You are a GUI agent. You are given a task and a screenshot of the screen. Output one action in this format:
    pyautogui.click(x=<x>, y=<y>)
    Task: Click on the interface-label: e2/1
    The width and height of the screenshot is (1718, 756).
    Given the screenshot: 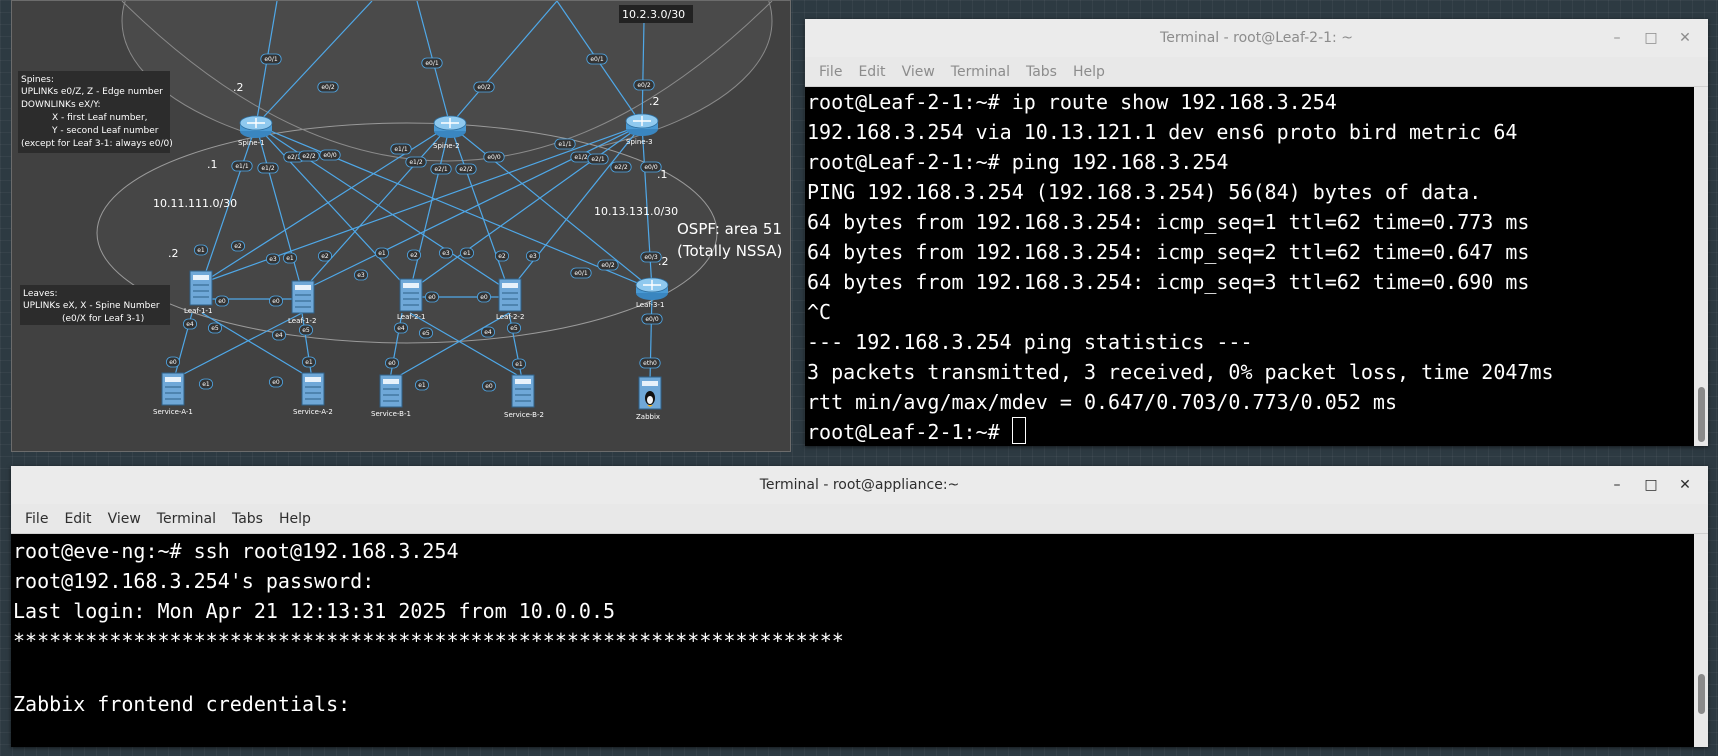 What is the action you would take?
    pyautogui.click(x=598, y=159)
    